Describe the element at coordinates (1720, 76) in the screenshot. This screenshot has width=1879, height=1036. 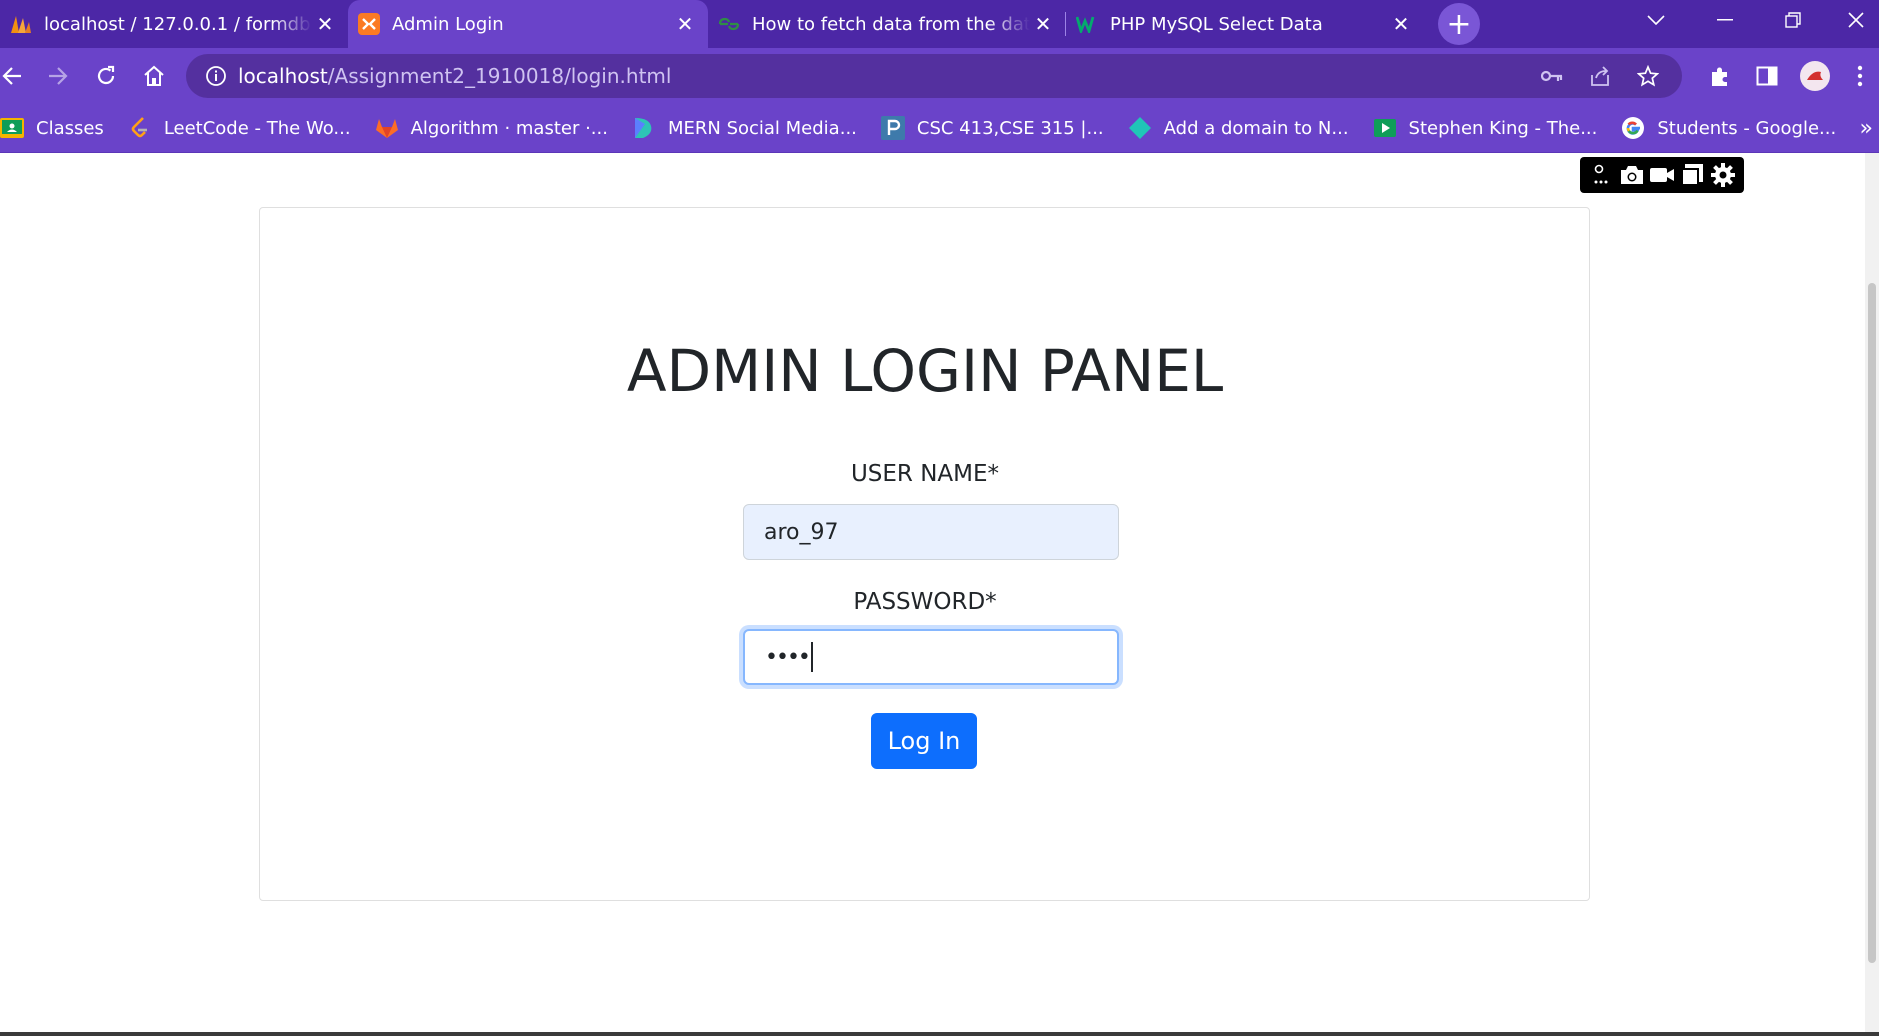
I see `extensions-icon` at that location.